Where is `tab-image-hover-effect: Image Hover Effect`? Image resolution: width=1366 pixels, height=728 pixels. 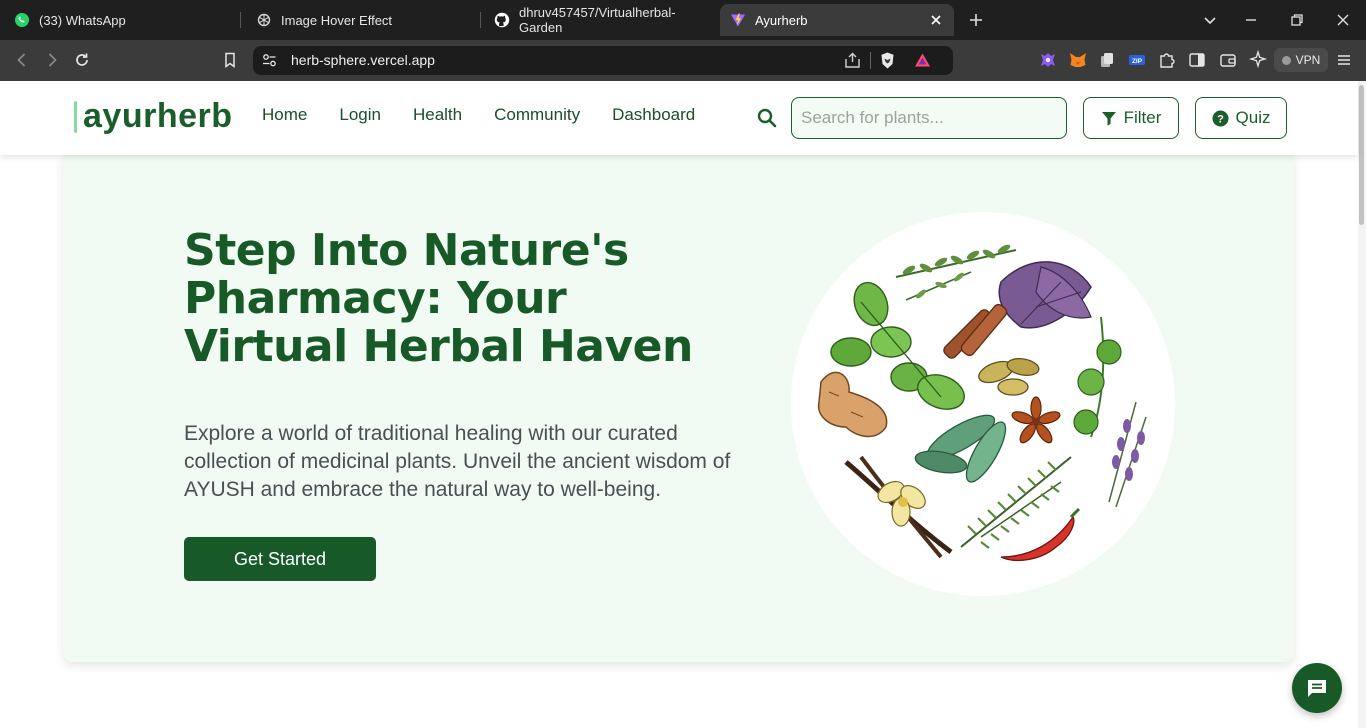
tab-image-hover-effect: Image Hover Effect is located at coordinates (362, 20).